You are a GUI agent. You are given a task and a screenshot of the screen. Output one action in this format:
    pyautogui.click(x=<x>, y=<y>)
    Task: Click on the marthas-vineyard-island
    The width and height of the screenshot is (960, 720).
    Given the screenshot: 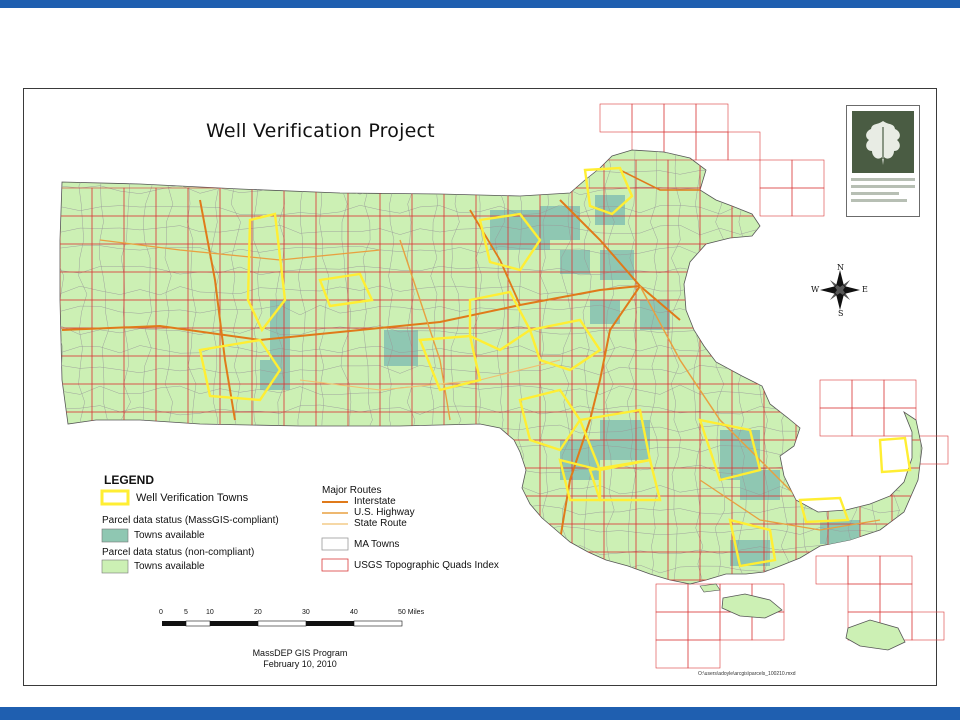 What is the action you would take?
    pyautogui.click(x=752, y=606)
    